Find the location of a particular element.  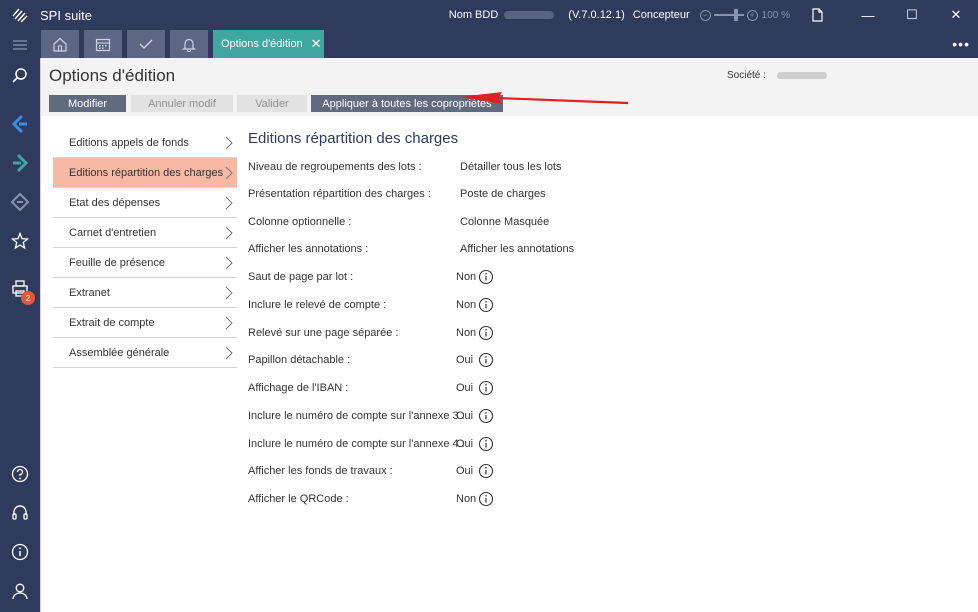

check-icon is located at coordinates (146, 44).